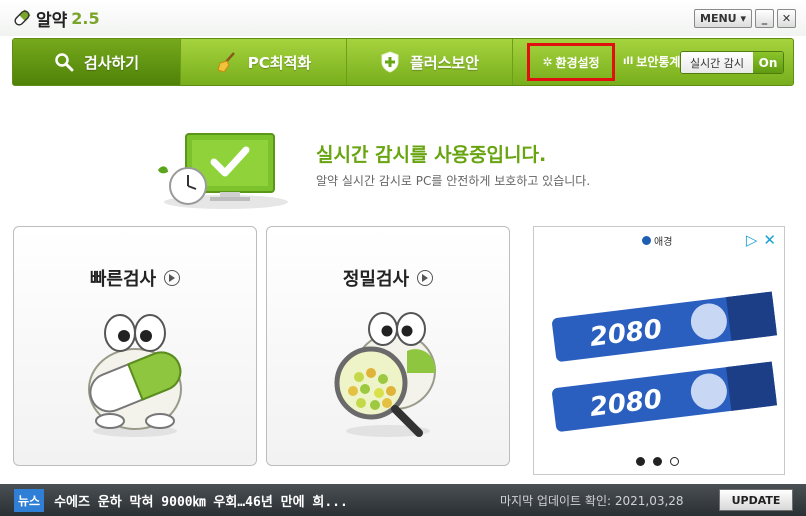 The image size is (806, 516). I want to click on carousel-dots, so click(657, 461).